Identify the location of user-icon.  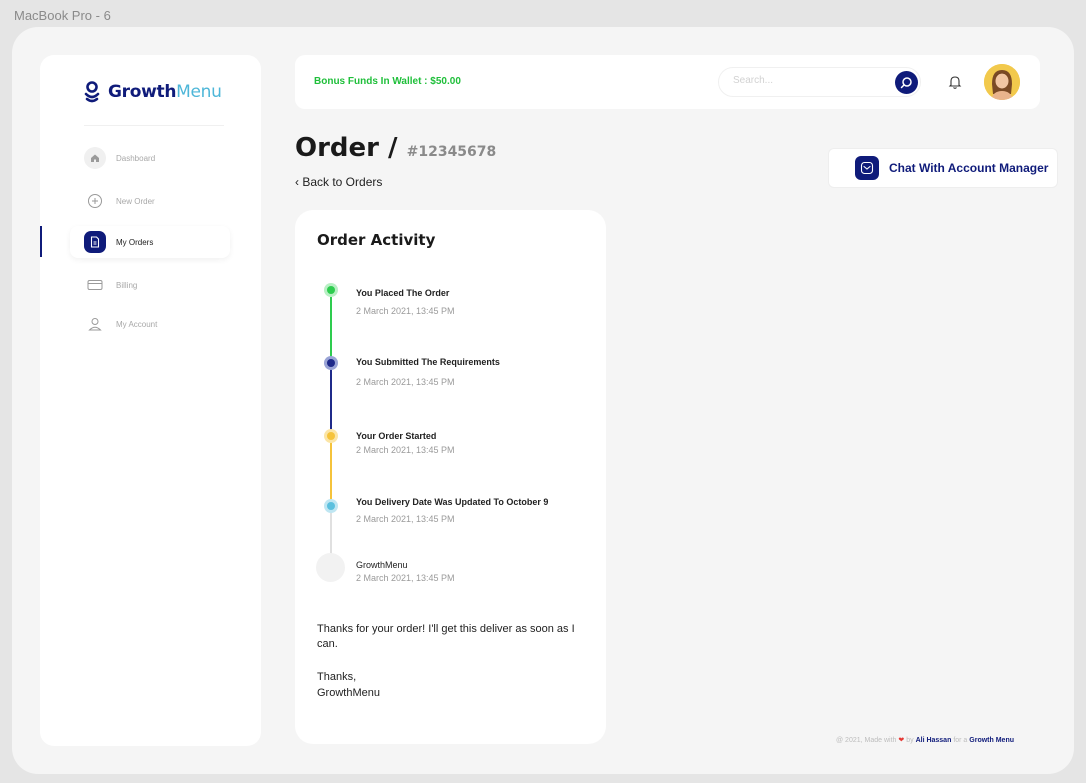
(95, 324).